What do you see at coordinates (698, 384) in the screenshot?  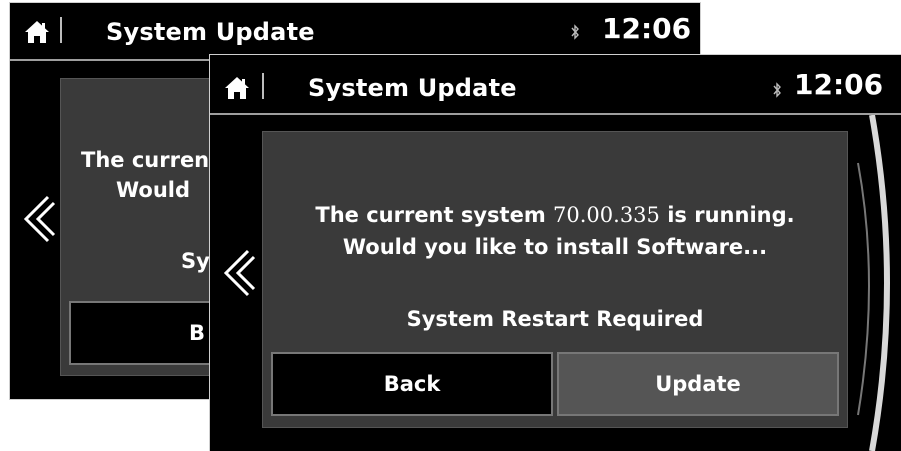 I see `update-button: Update` at bounding box center [698, 384].